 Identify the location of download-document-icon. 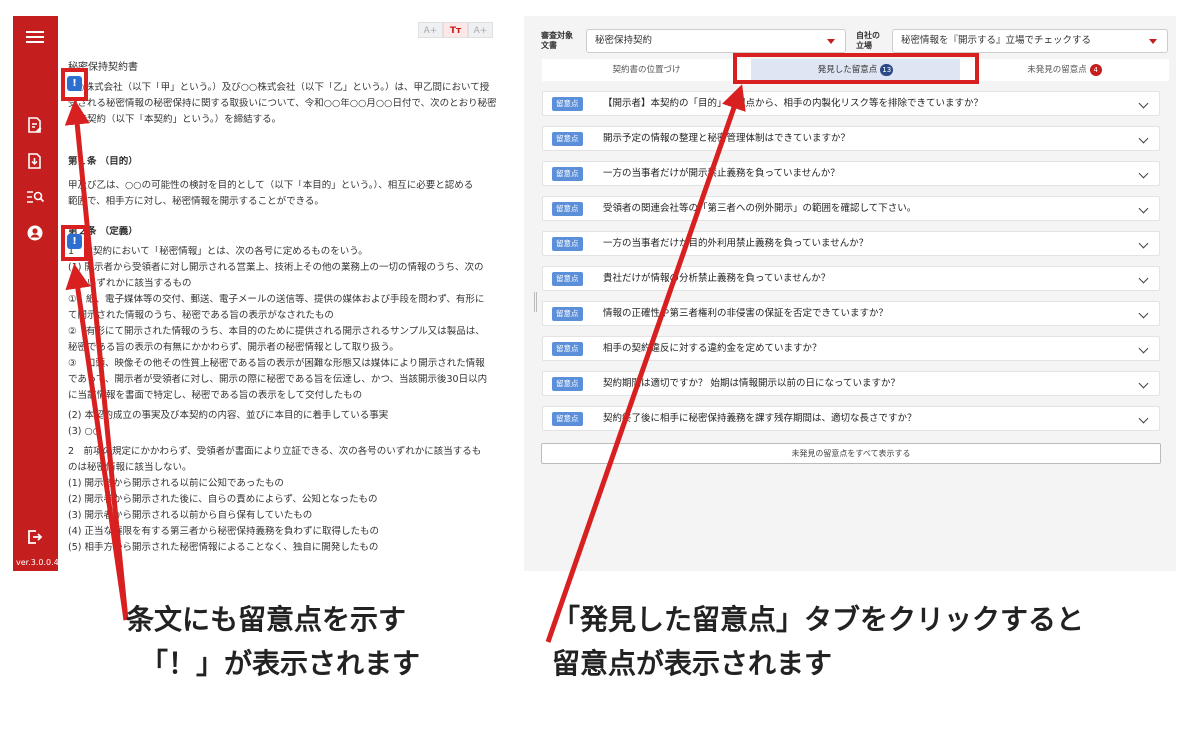
(35, 161).